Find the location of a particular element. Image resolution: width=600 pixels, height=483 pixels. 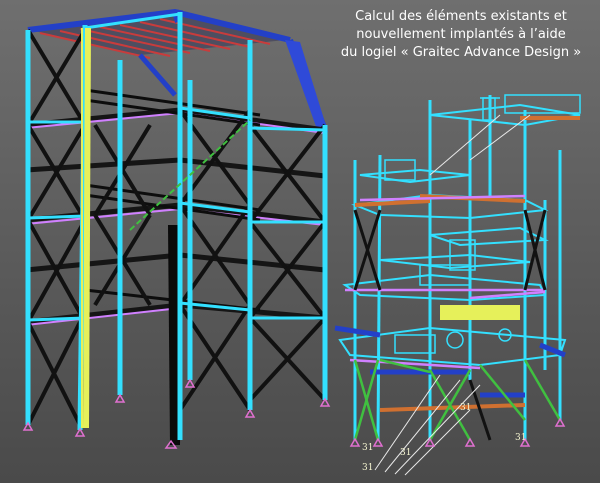

yellow-grating is located at coordinates (480, 312).